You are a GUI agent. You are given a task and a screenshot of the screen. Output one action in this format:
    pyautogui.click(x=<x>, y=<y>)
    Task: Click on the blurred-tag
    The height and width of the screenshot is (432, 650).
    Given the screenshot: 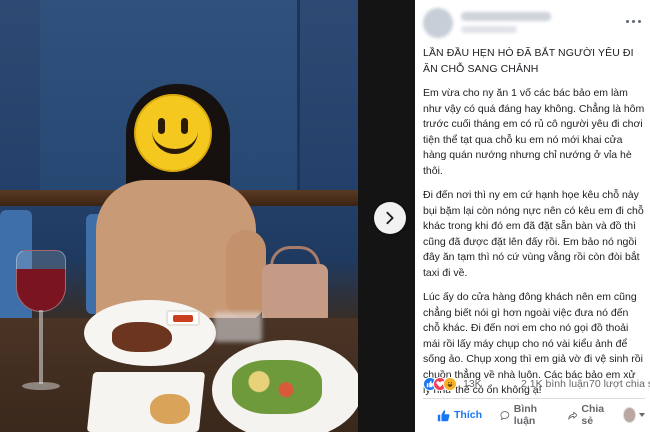 What is the action you would take?
    pyautogui.click(x=238, y=327)
    